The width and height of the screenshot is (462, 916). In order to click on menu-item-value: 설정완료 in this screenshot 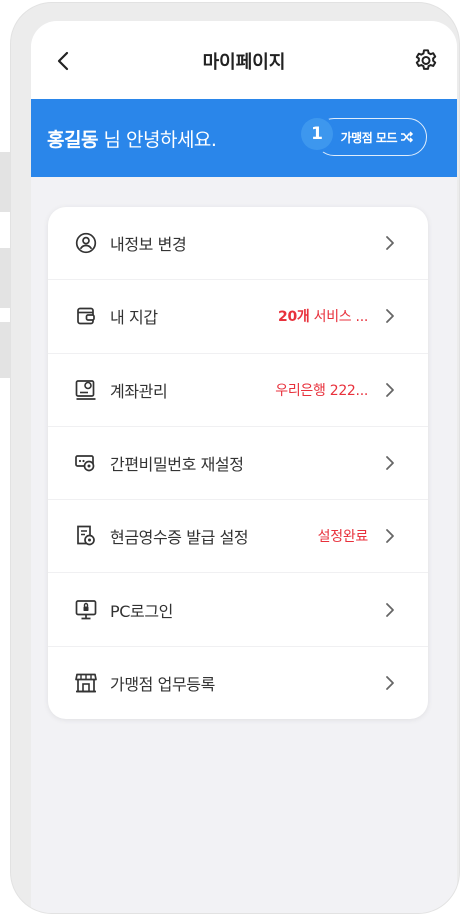, I will do `click(342, 537)`.